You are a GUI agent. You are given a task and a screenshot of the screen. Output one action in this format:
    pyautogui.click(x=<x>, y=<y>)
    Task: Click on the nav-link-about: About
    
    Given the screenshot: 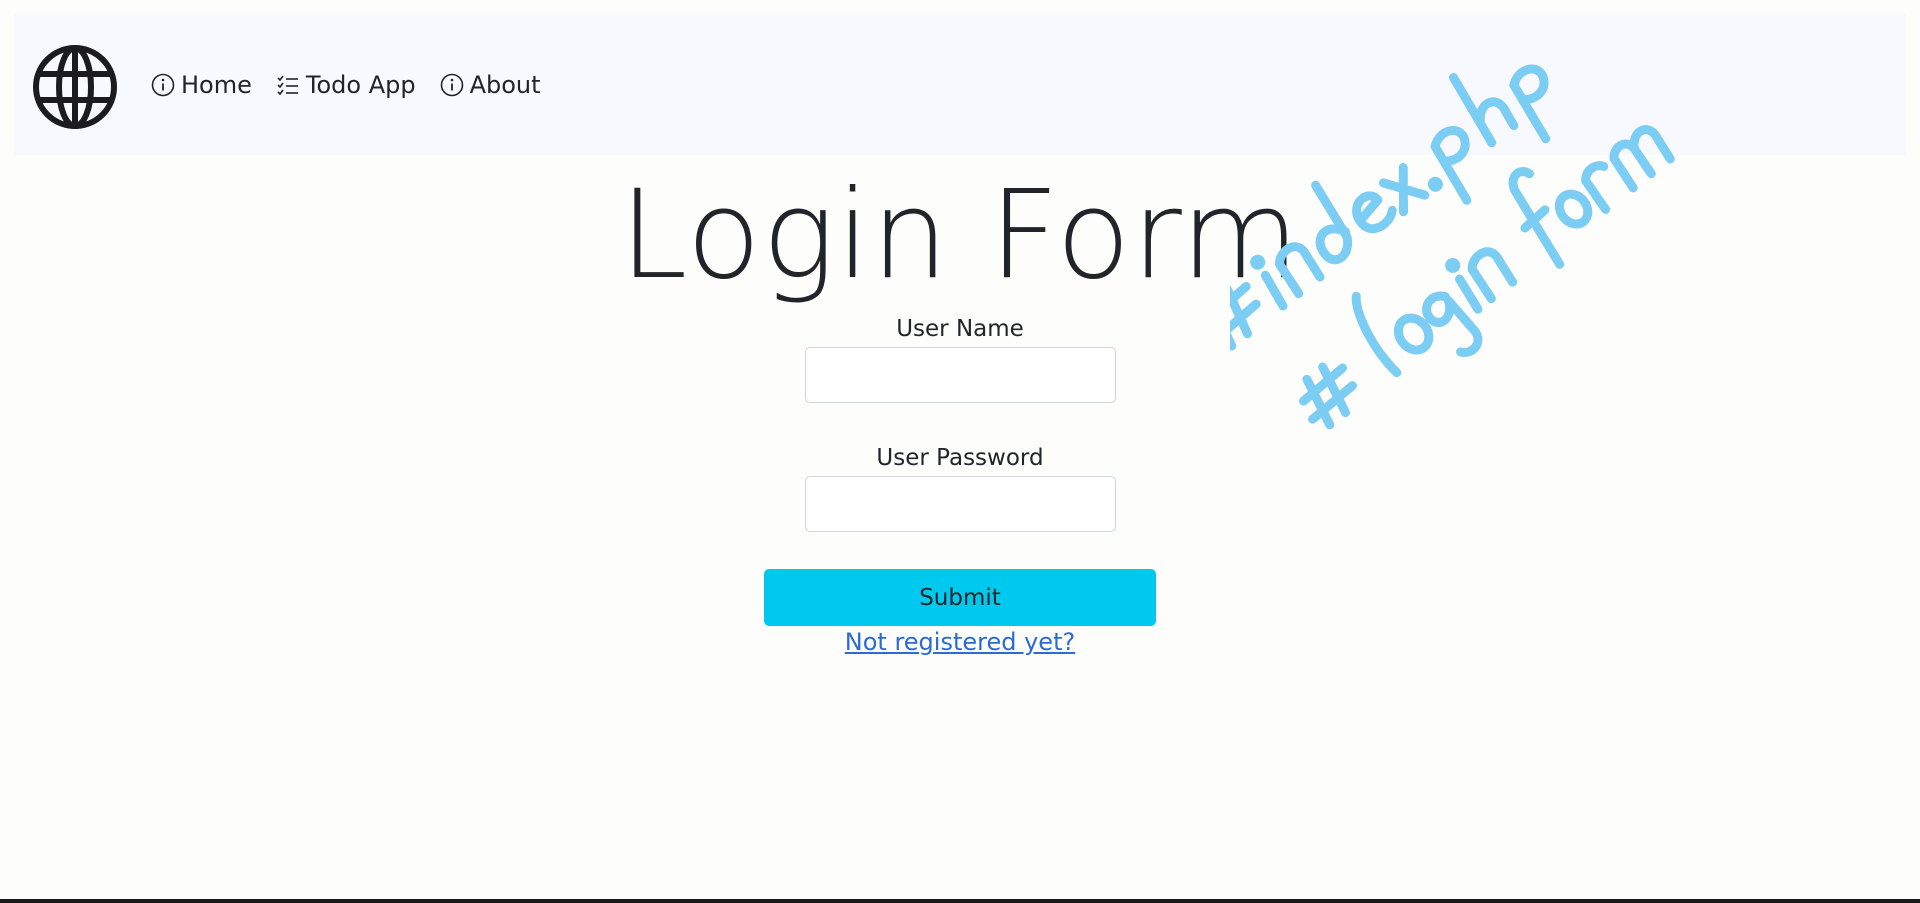 What is the action you would take?
    pyautogui.click(x=490, y=85)
    